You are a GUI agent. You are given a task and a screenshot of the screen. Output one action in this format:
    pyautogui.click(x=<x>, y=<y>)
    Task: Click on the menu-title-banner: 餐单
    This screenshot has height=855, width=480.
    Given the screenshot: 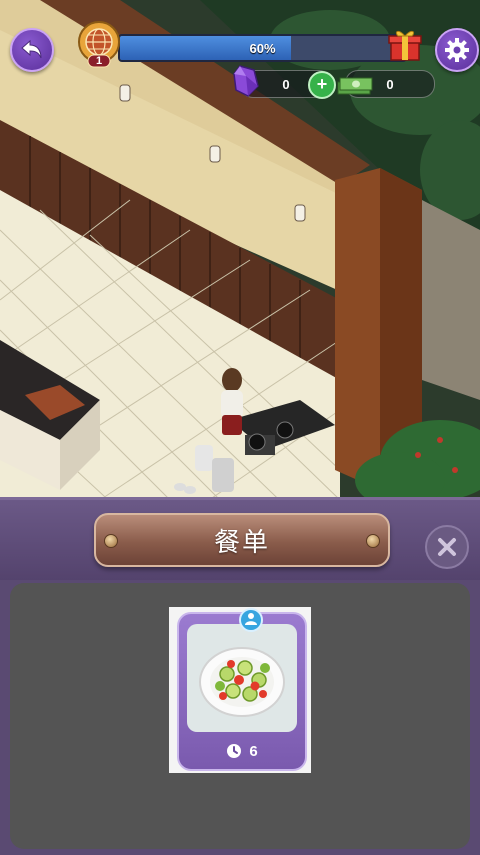 What is the action you would take?
    pyautogui.click(x=242, y=540)
    